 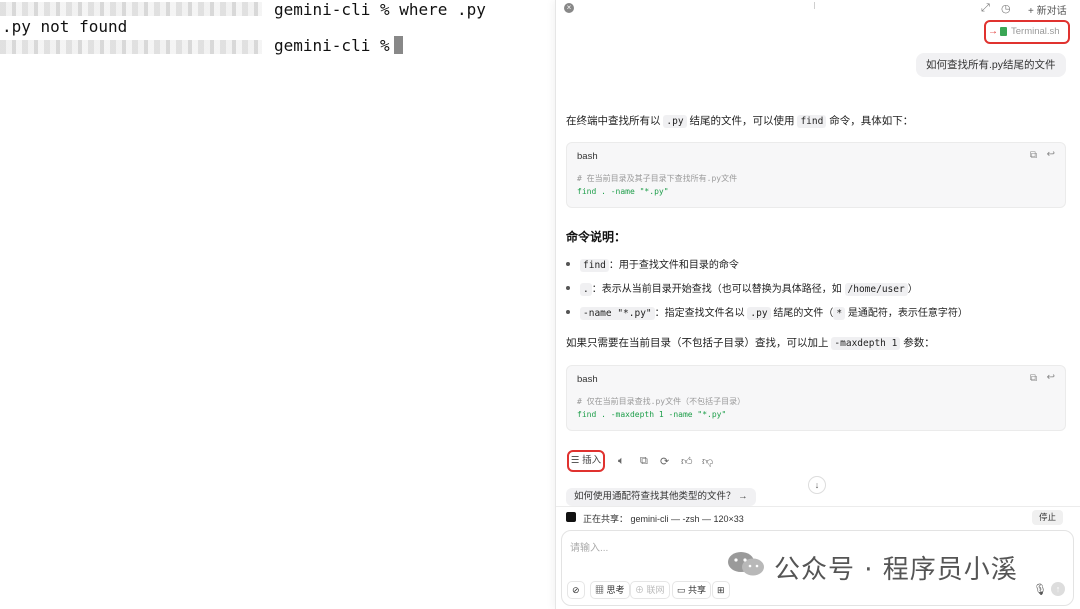 I want to click on suggested-question: 如何使用通配符查找其他类型的文件？ →, so click(x=661, y=497).